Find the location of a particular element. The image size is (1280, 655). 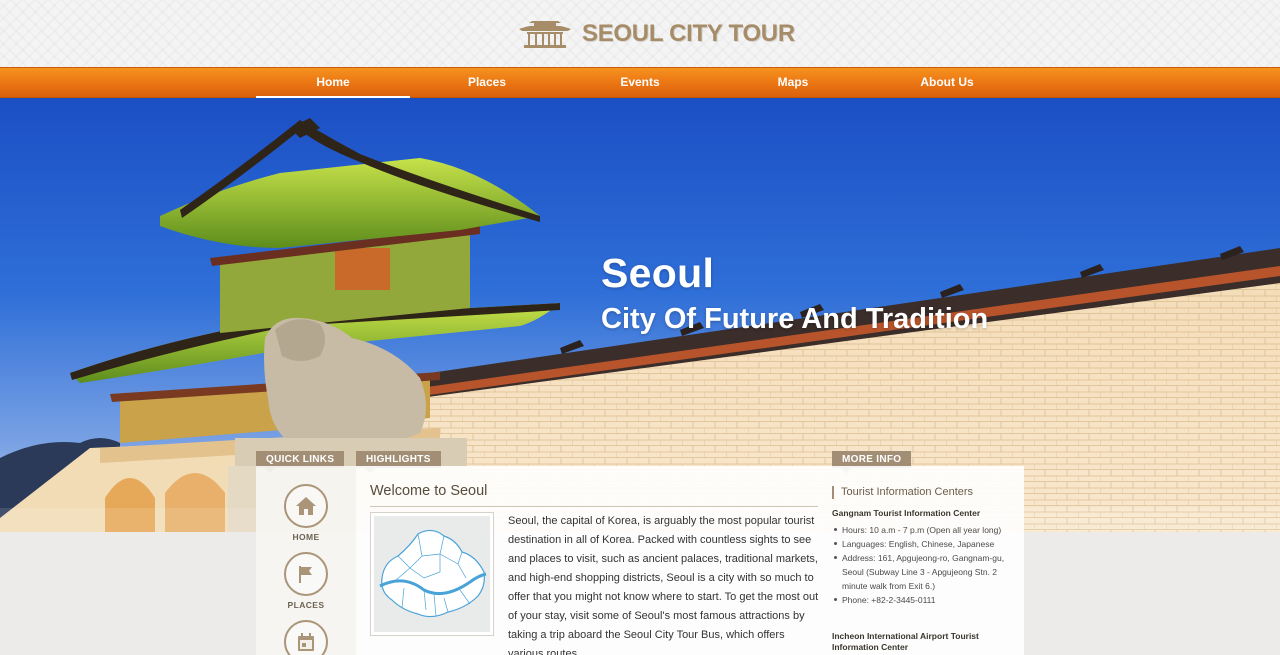

calendar-icon-wrap is located at coordinates (306, 637).